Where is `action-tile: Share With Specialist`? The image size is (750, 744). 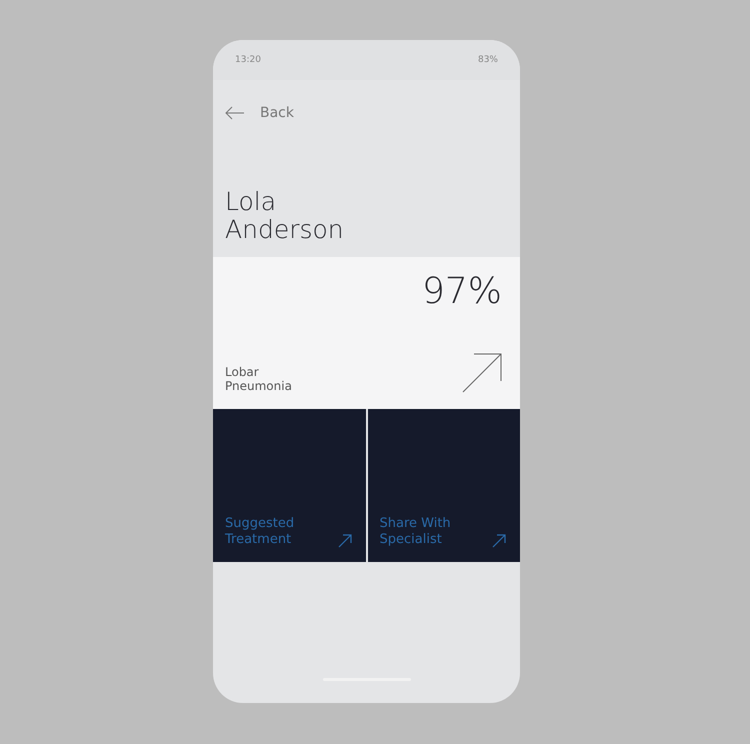
action-tile: Share With Specialist is located at coordinates (444, 485).